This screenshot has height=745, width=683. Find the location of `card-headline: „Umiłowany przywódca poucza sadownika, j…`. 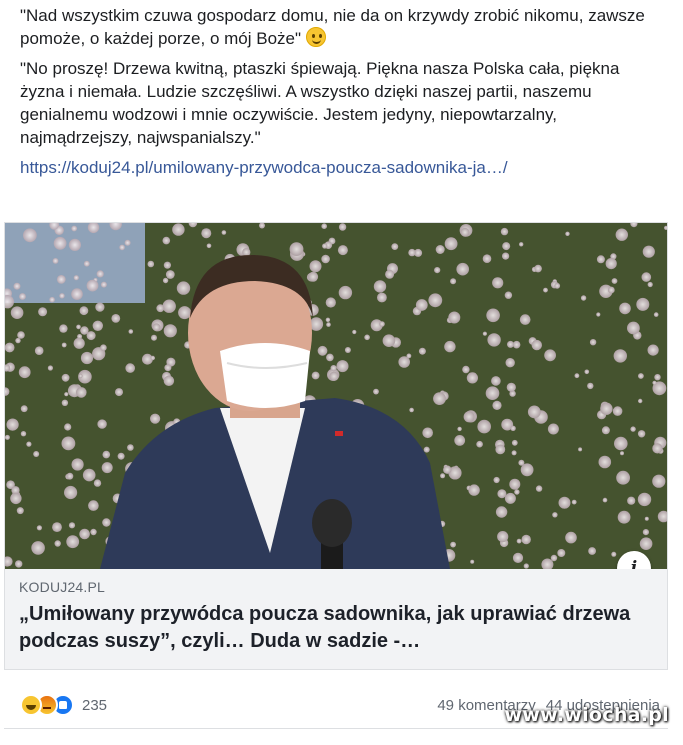

card-headline: „Umiłowany przywódca poucza sadownika, j… is located at coordinates (336, 628).